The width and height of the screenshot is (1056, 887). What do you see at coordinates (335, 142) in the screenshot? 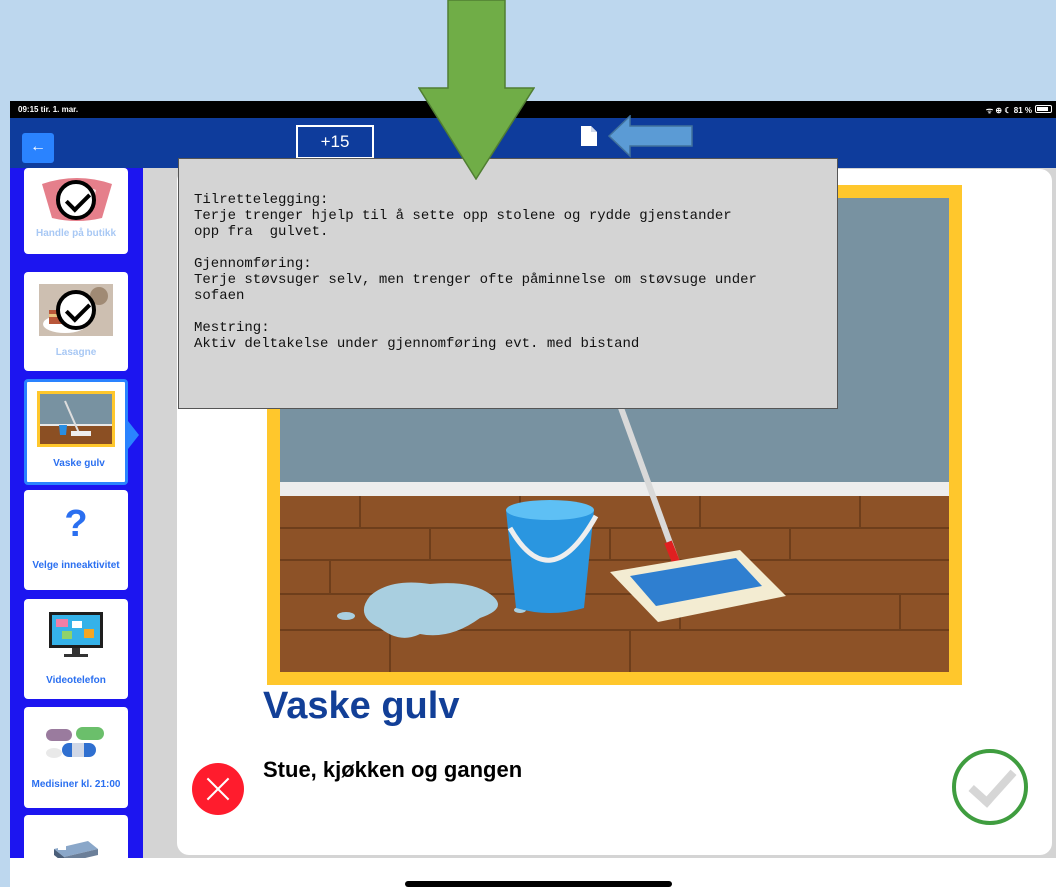
I see `time-shift-button: +15` at bounding box center [335, 142].